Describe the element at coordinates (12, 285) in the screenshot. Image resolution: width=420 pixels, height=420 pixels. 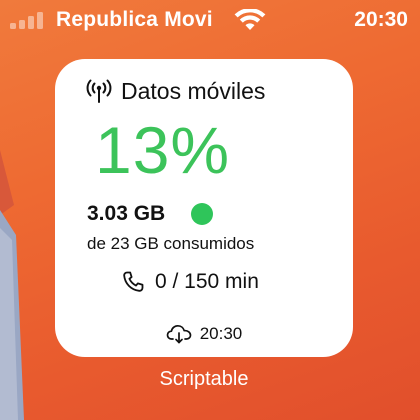
I see `wallpaper-decoration` at that location.